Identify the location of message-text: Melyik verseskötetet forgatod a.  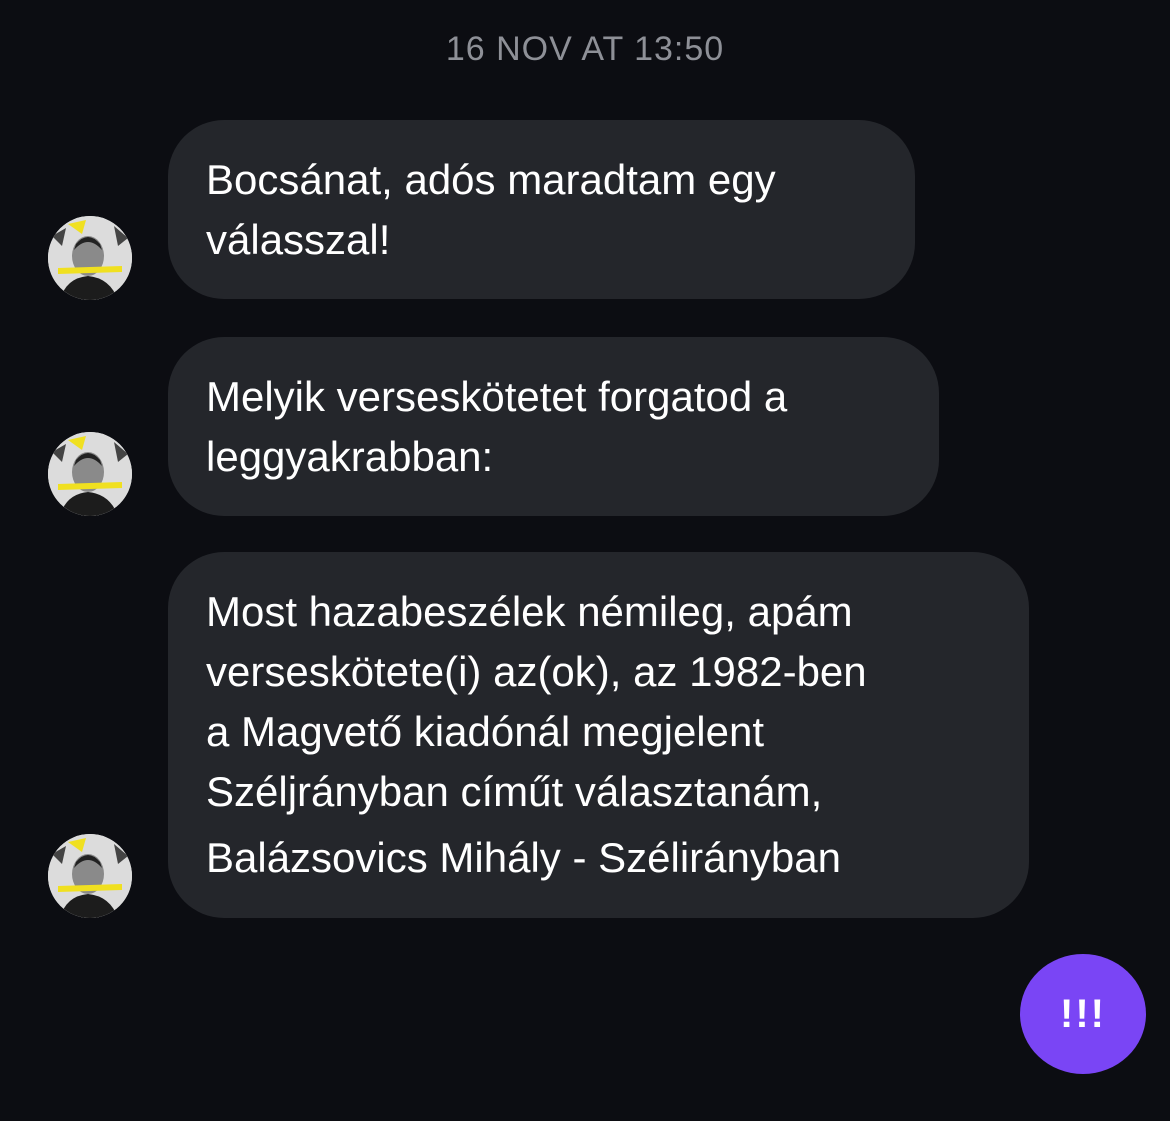
(497, 396).